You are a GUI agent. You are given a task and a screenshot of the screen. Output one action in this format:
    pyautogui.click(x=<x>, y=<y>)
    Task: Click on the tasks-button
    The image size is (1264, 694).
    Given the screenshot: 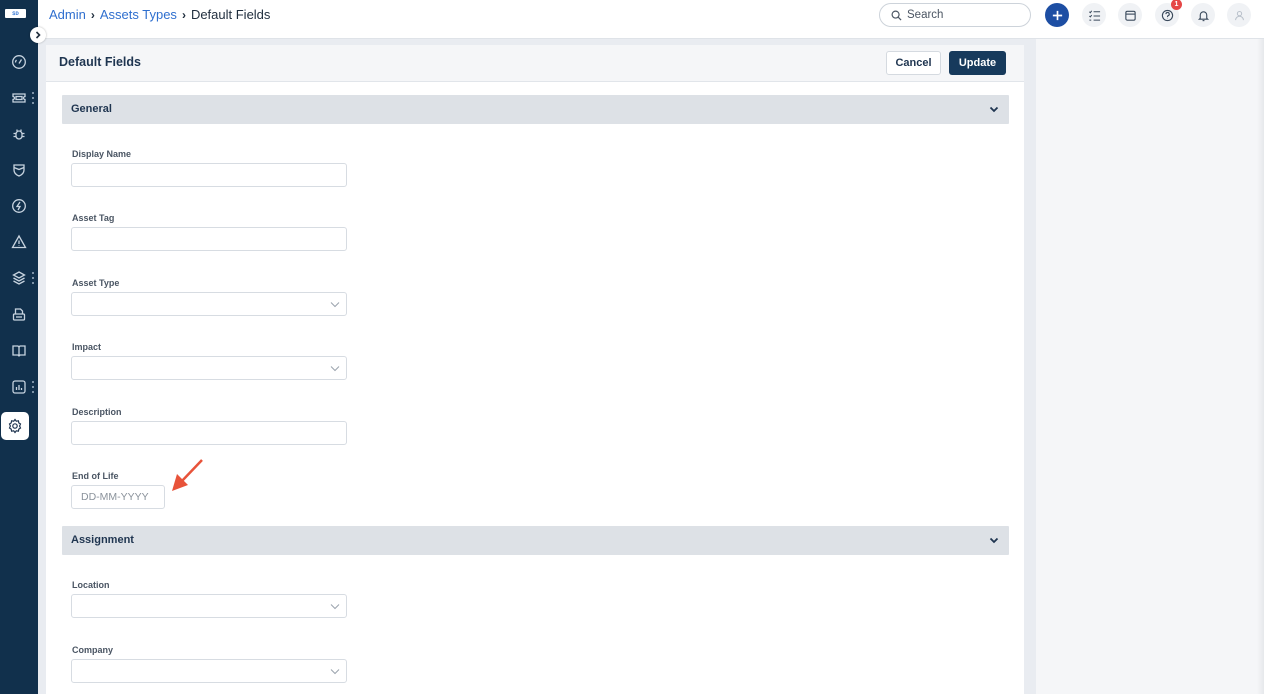 What is the action you would take?
    pyautogui.click(x=1094, y=15)
    